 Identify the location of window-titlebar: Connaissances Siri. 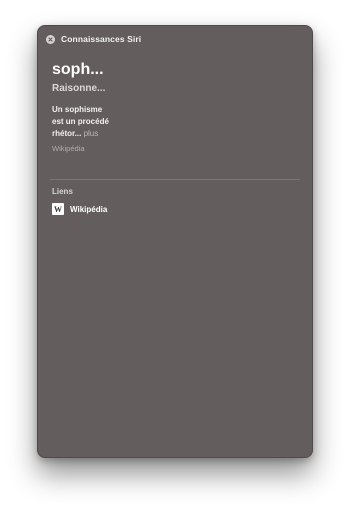
(93, 39).